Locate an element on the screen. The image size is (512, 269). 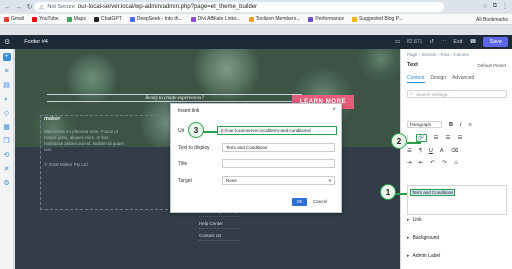
link-icon: 🔗 is located at coordinates (421, 138).